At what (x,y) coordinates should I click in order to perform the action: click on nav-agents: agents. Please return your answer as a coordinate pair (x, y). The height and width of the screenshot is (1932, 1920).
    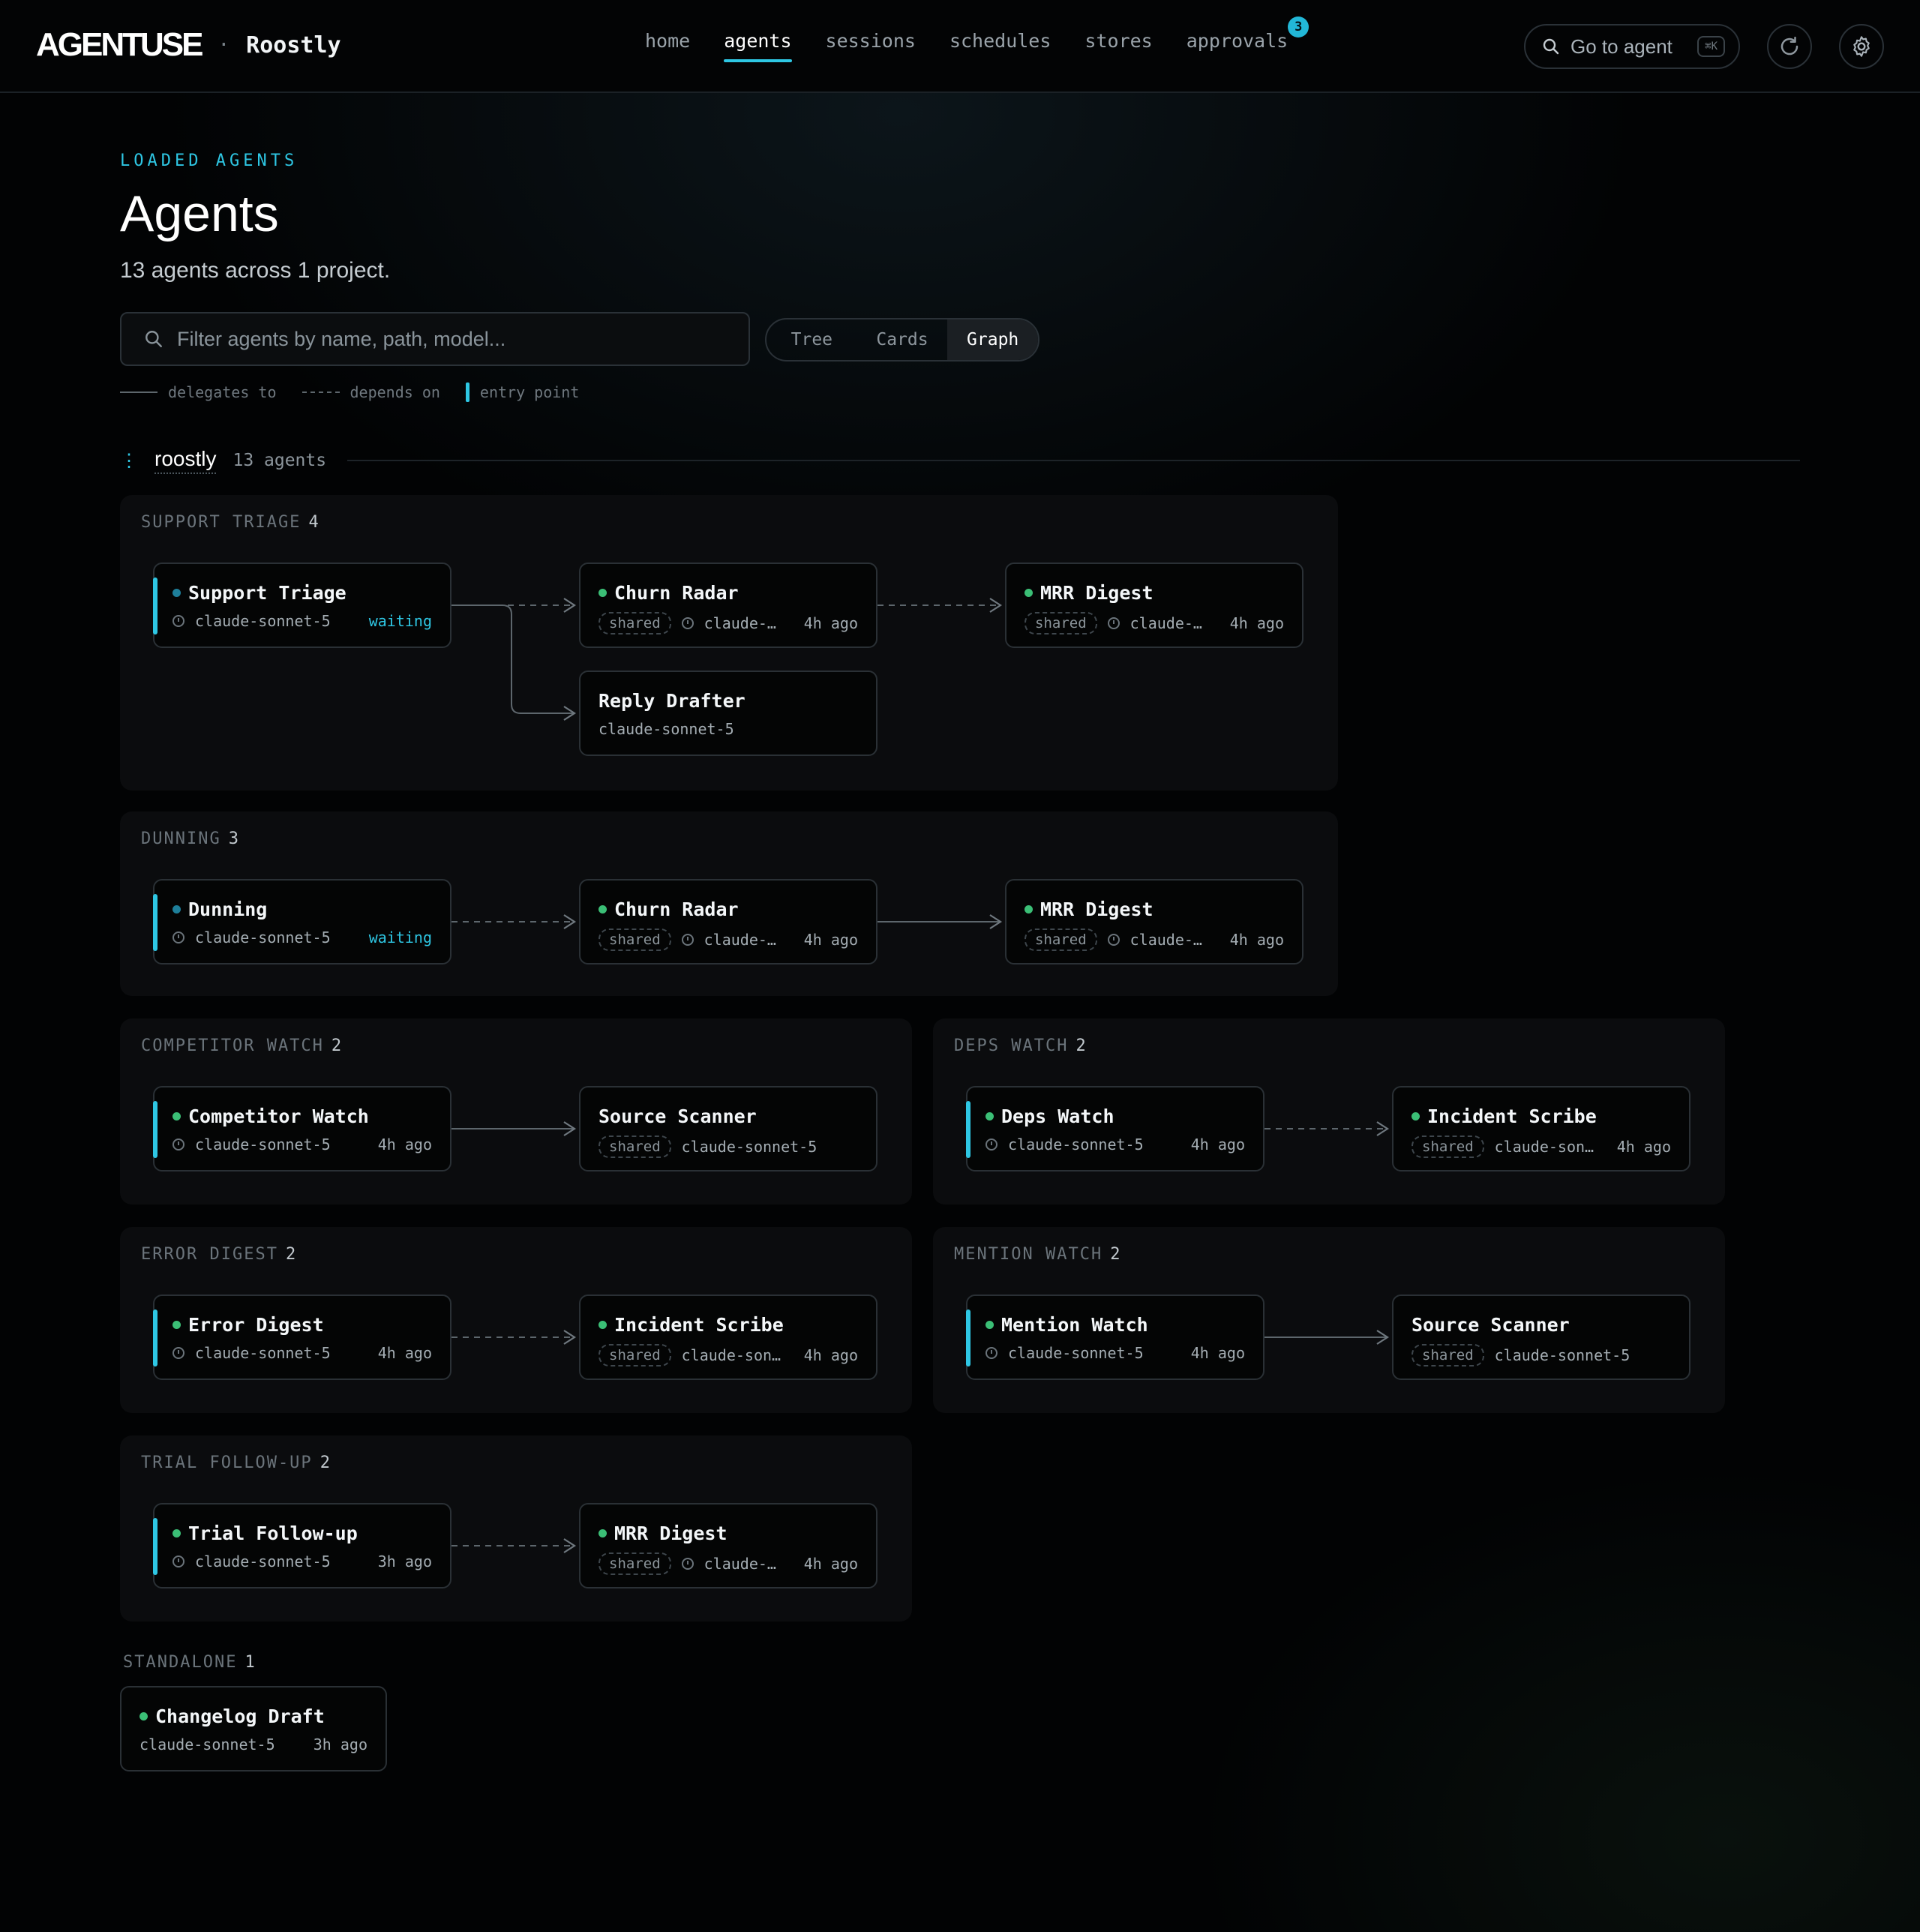
    Looking at the image, I should click on (758, 46).